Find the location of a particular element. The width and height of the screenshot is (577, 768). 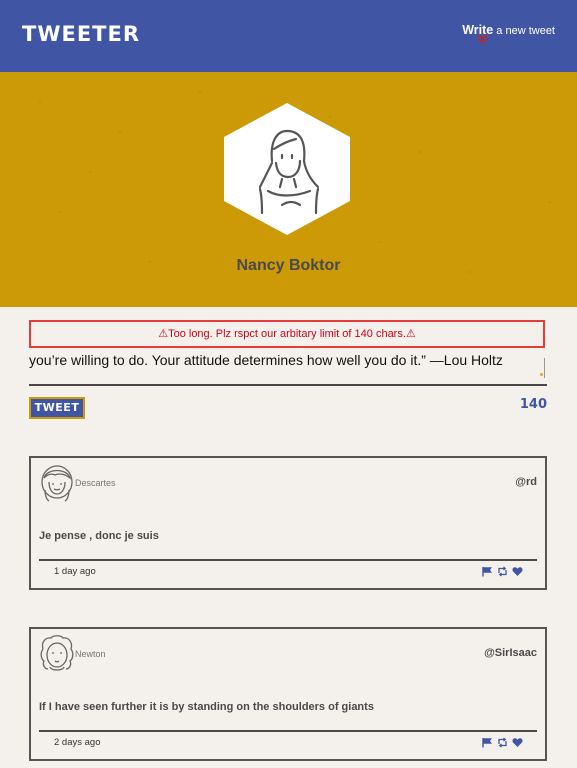

tweet-handle: @SirIsaac is located at coordinates (510, 653).